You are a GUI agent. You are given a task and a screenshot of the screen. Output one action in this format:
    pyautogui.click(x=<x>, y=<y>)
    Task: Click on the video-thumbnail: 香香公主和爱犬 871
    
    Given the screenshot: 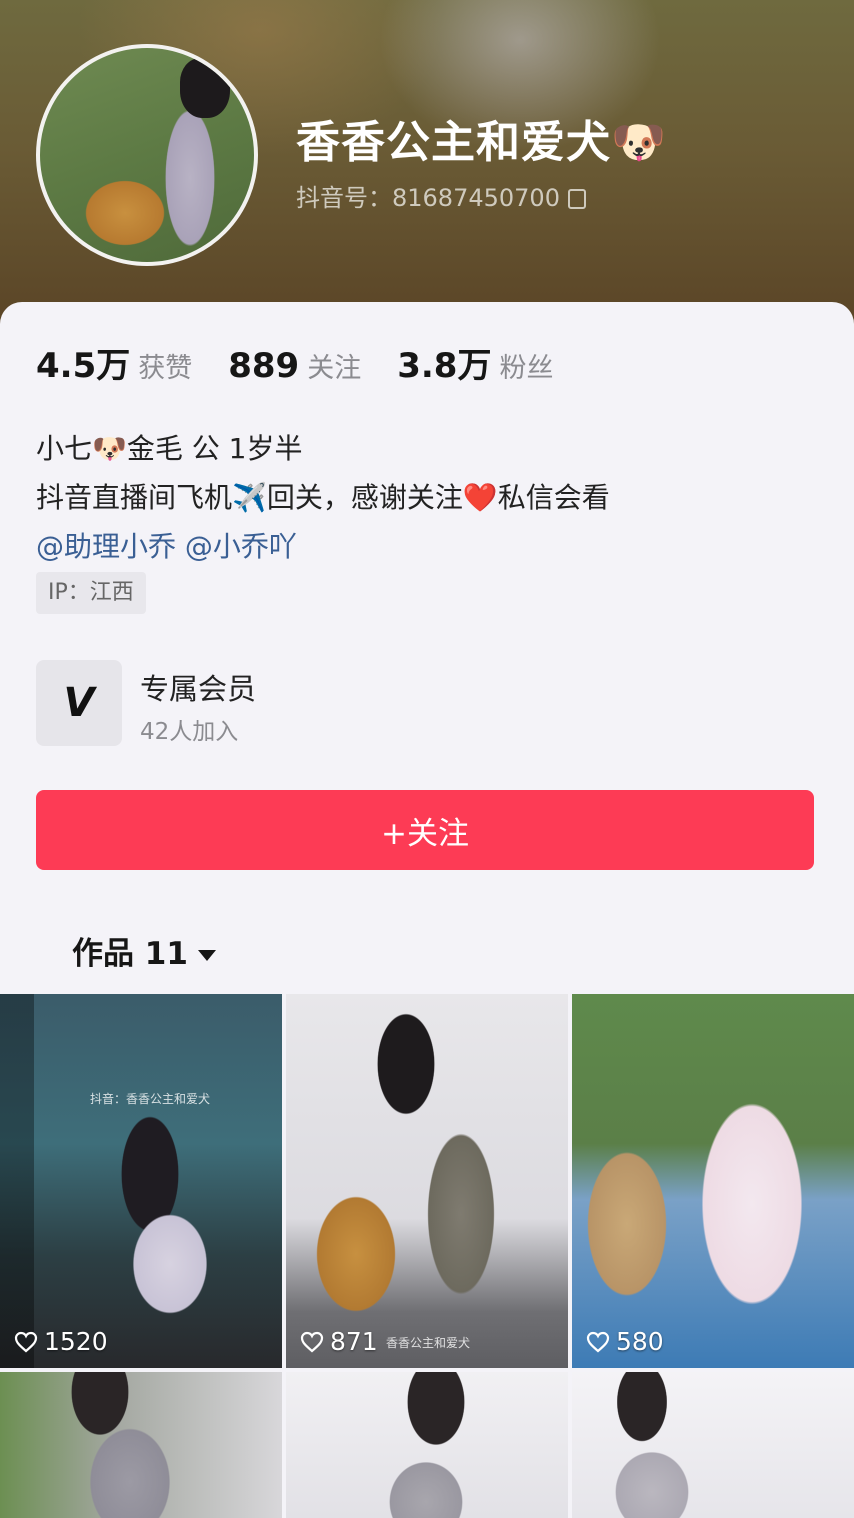 What is the action you would take?
    pyautogui.click(x=427, y=1181)
    